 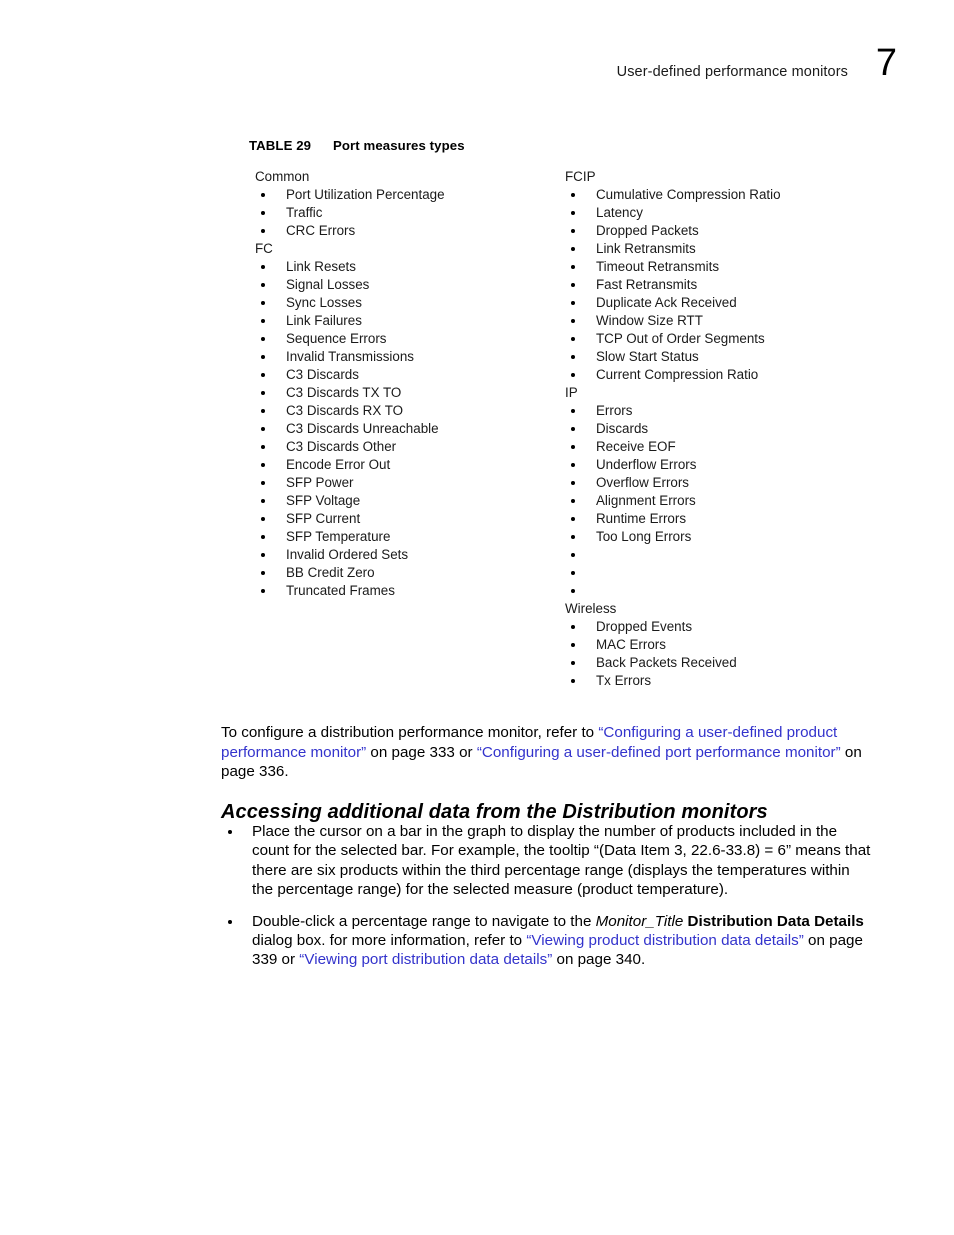 I want to click on list-item: Slow Start Status, so click(x=725, y=357).